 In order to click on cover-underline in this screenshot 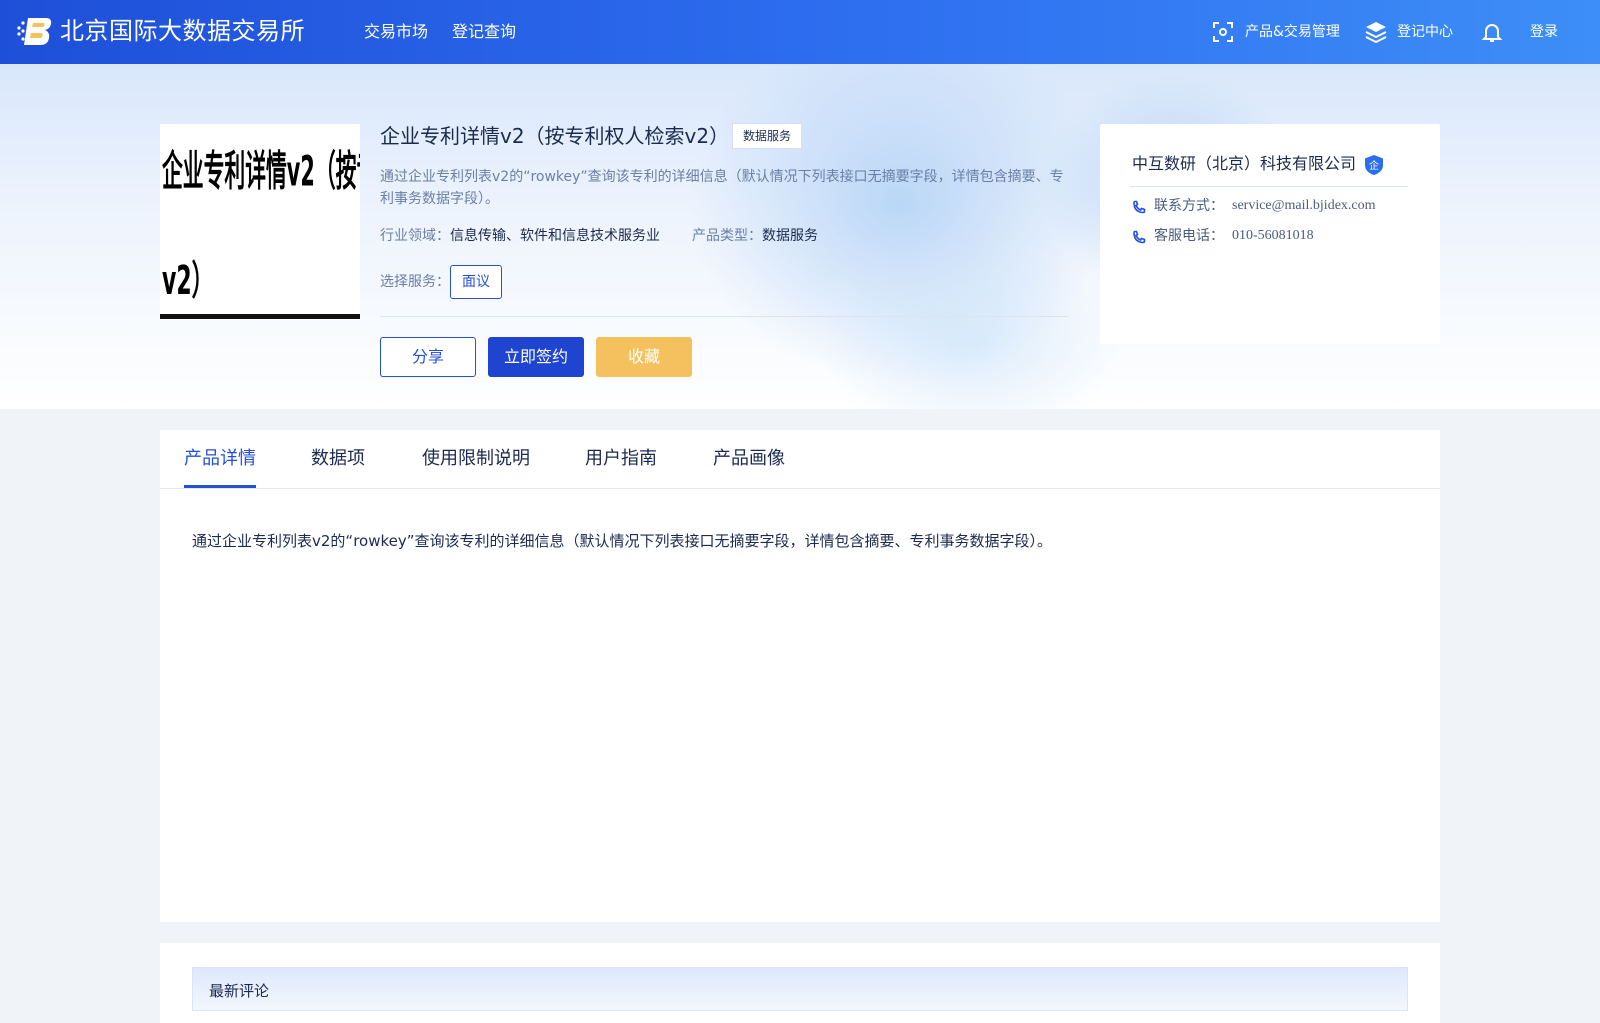, I will do `click(260, 316)`.